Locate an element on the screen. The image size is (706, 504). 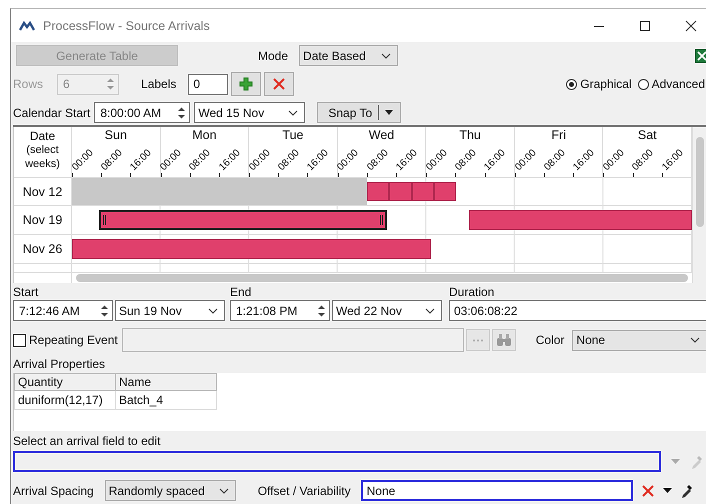
mode-dropdown: Date Based is located at coordinates (348, 55).